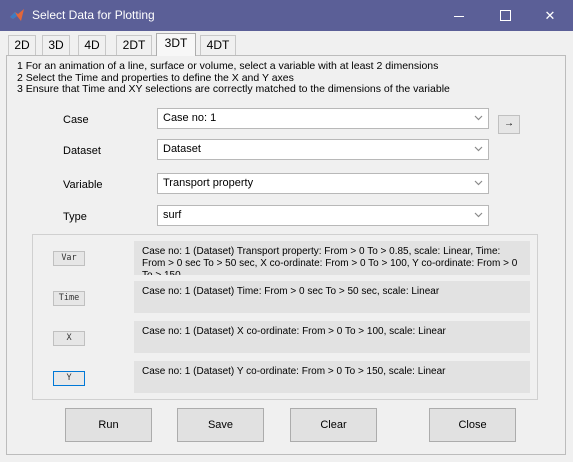 The image size is (573, 462). Describe the element at coordinates (108, 425) in the screenshot. I see `run-button: Run` at that location.